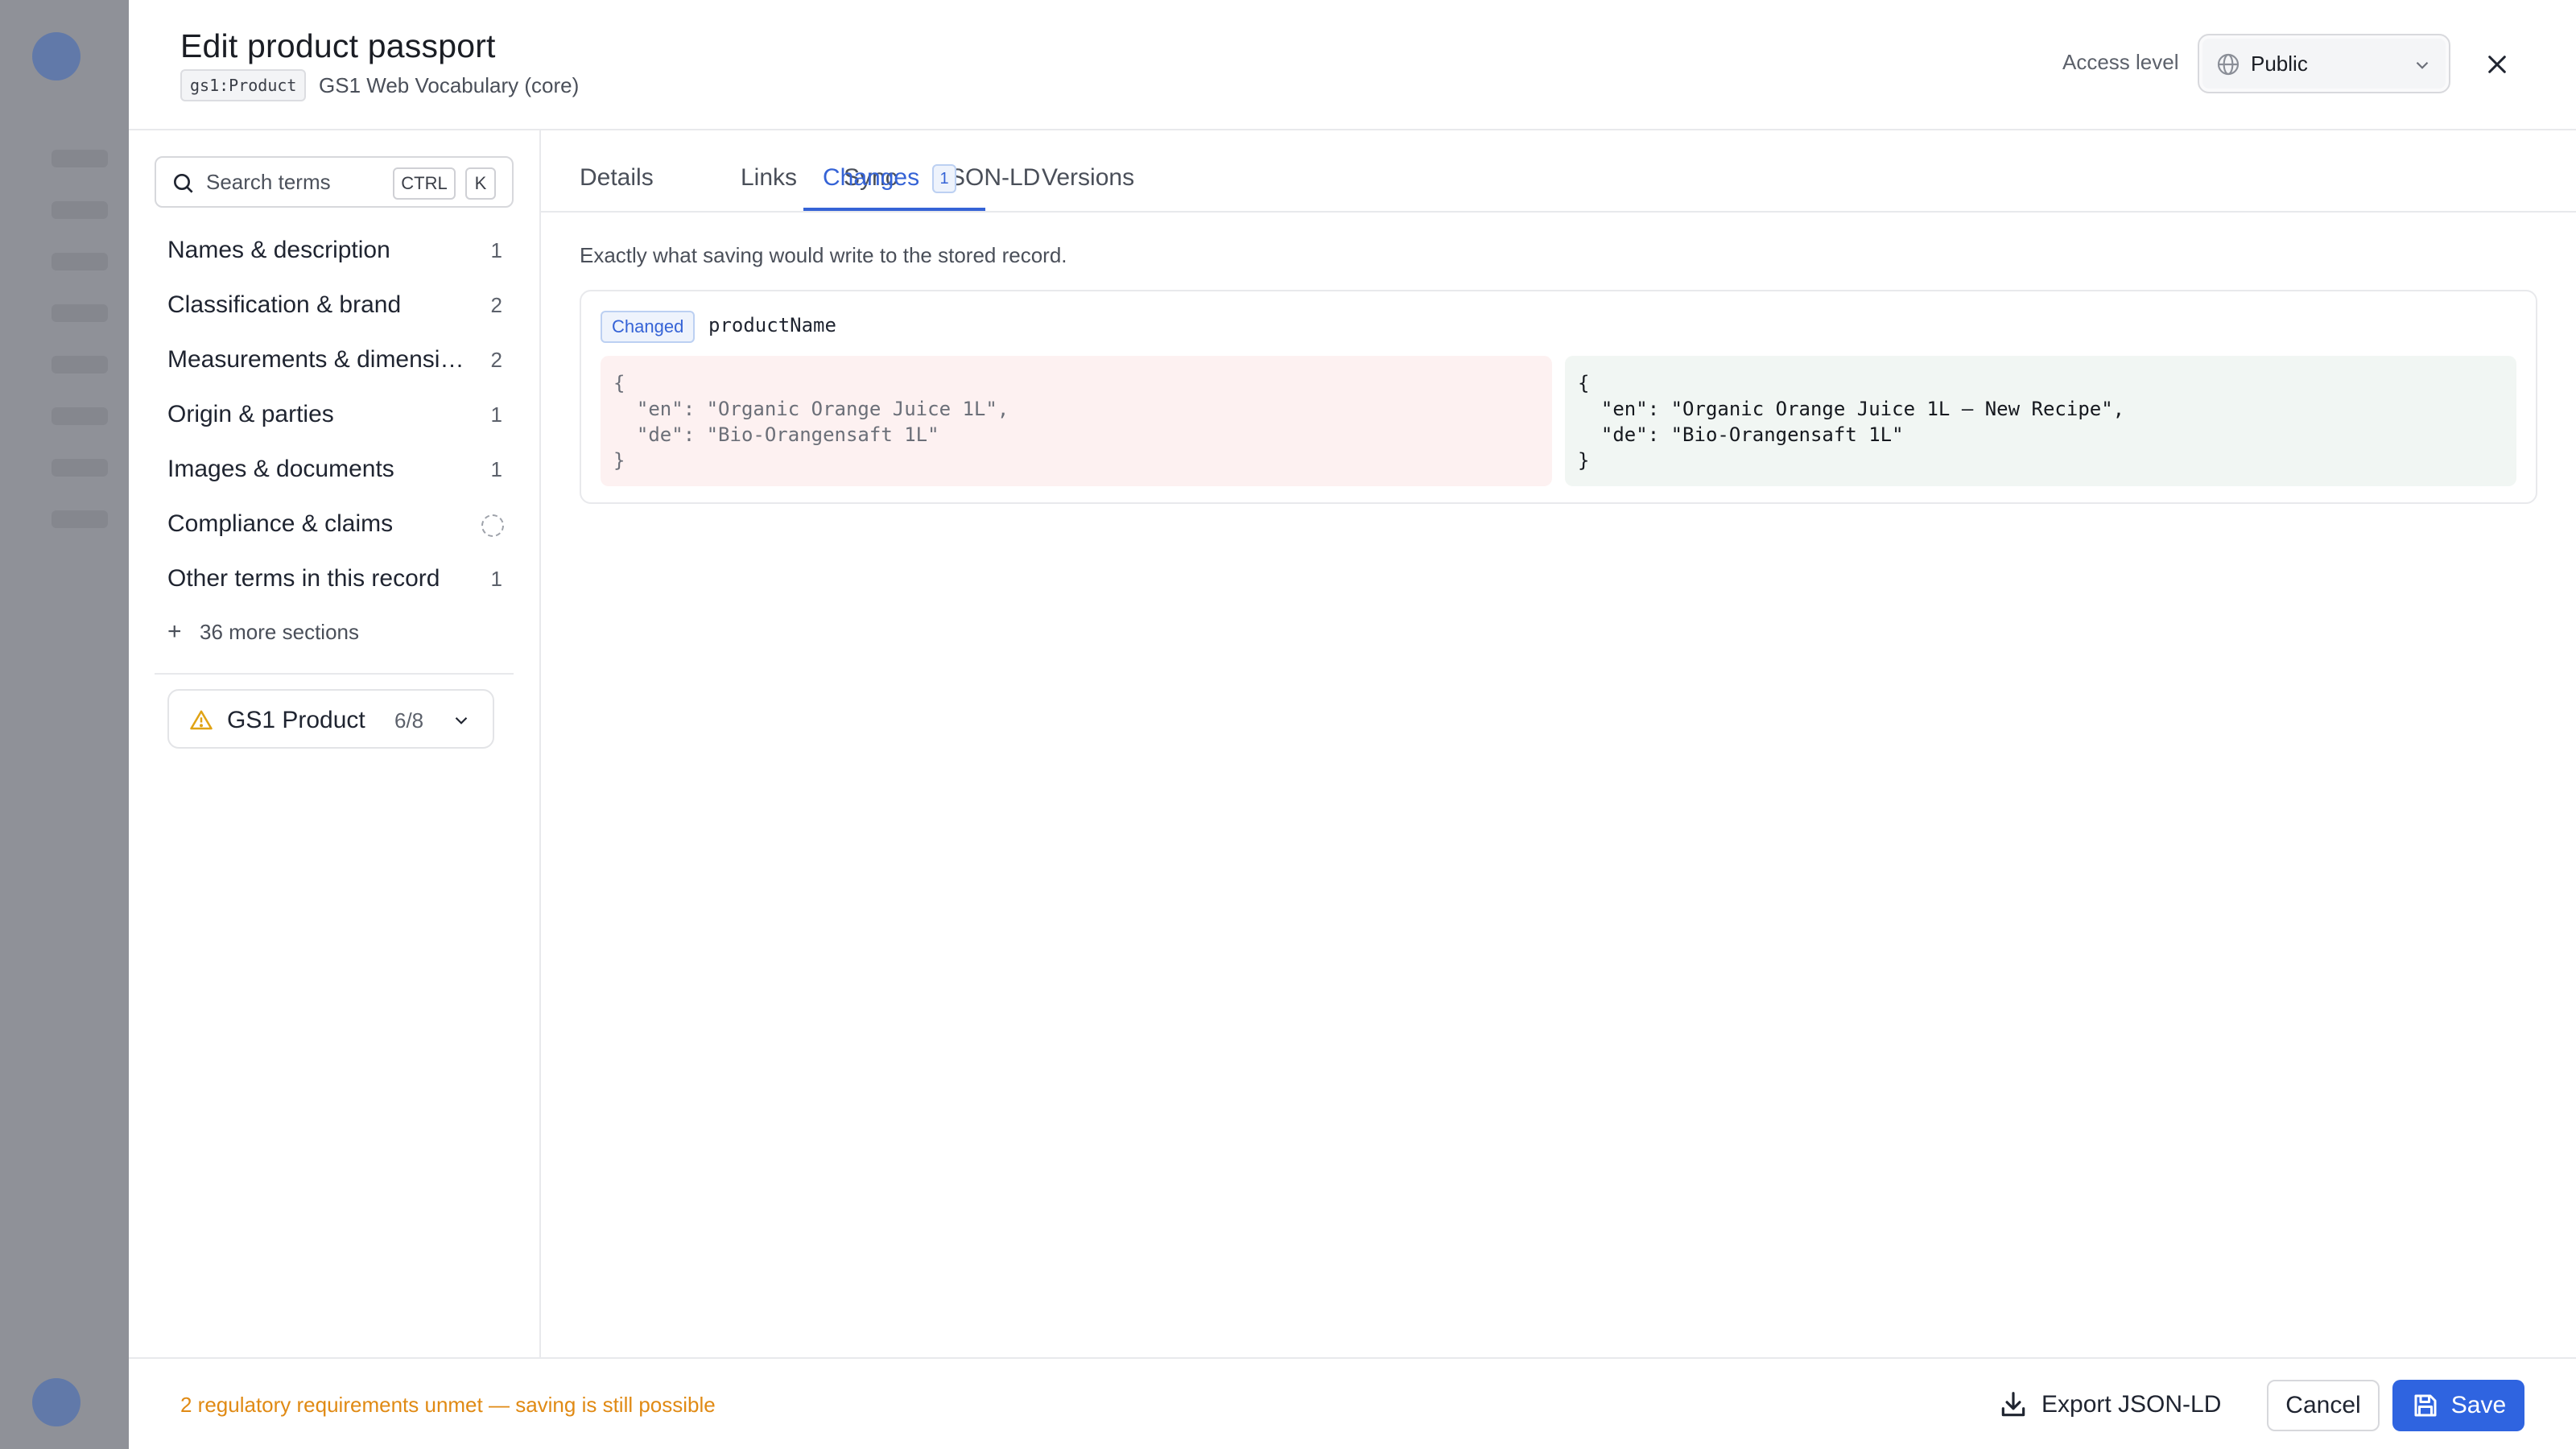 Image resolution: width=2576 pixels, height=1449 pixels. I want to click on tab-links: Links, so click(769, 178).